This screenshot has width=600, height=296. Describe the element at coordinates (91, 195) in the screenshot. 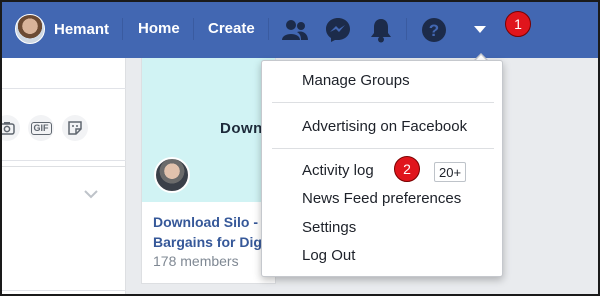

I see `chevron-down-icon` at that location.